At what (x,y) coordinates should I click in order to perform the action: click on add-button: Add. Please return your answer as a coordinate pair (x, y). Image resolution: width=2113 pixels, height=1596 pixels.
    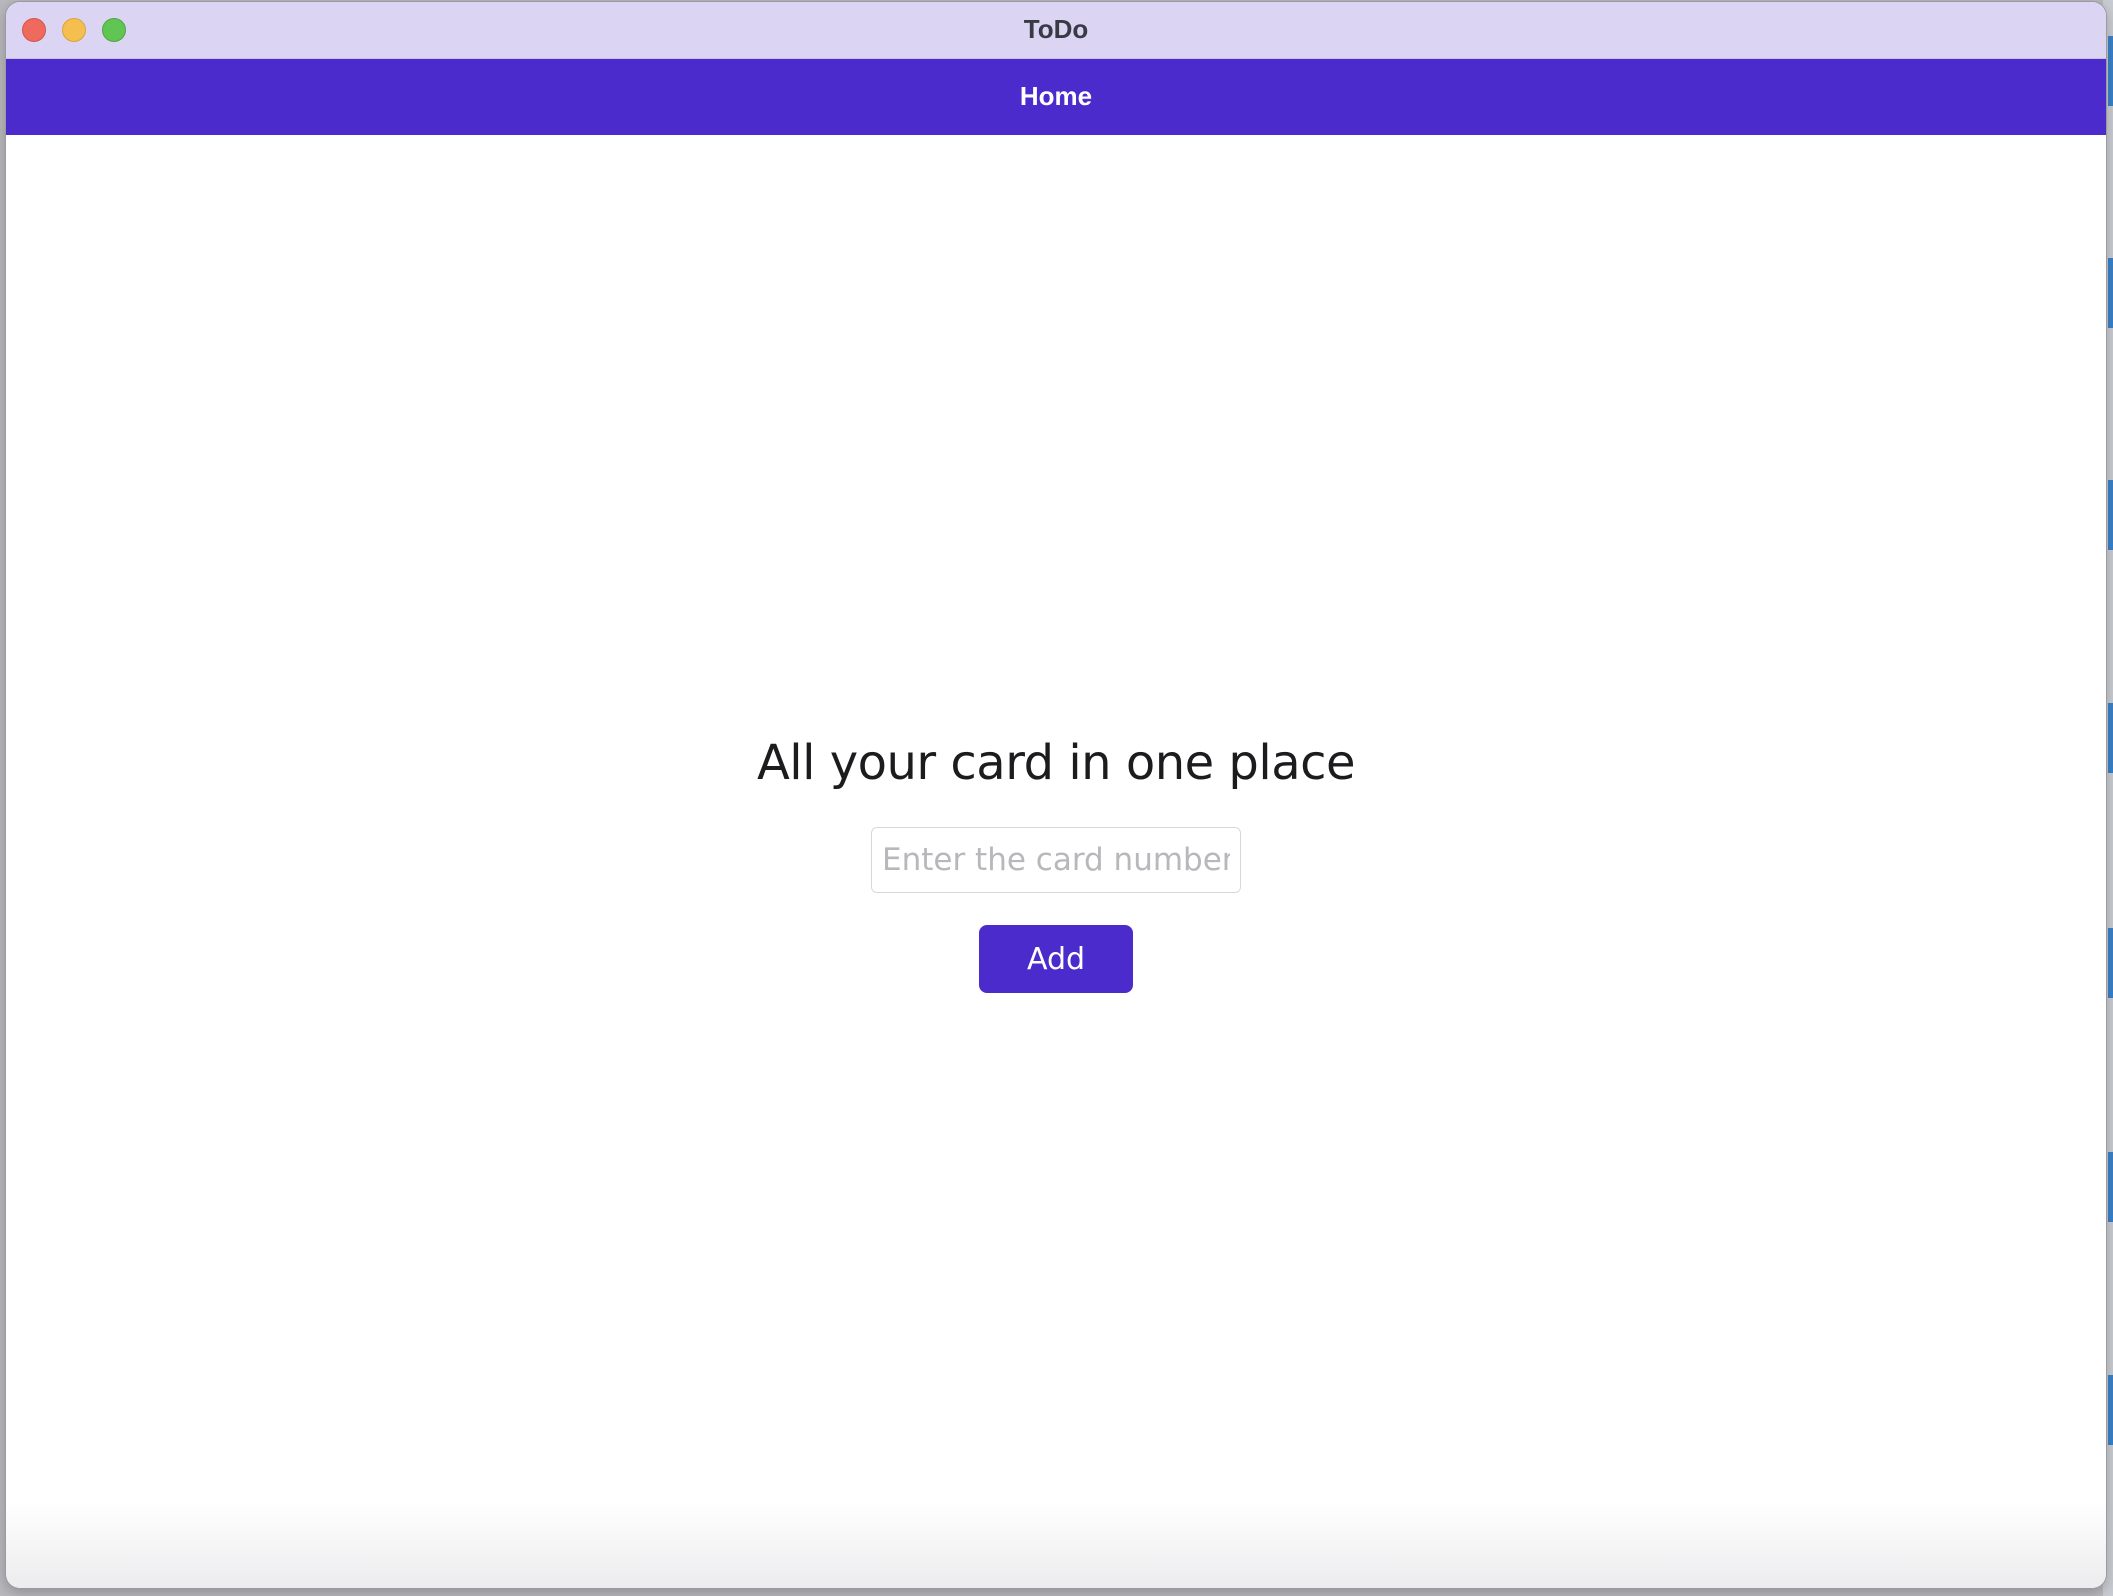
    Looking at the image, I should click on (1056, 959).